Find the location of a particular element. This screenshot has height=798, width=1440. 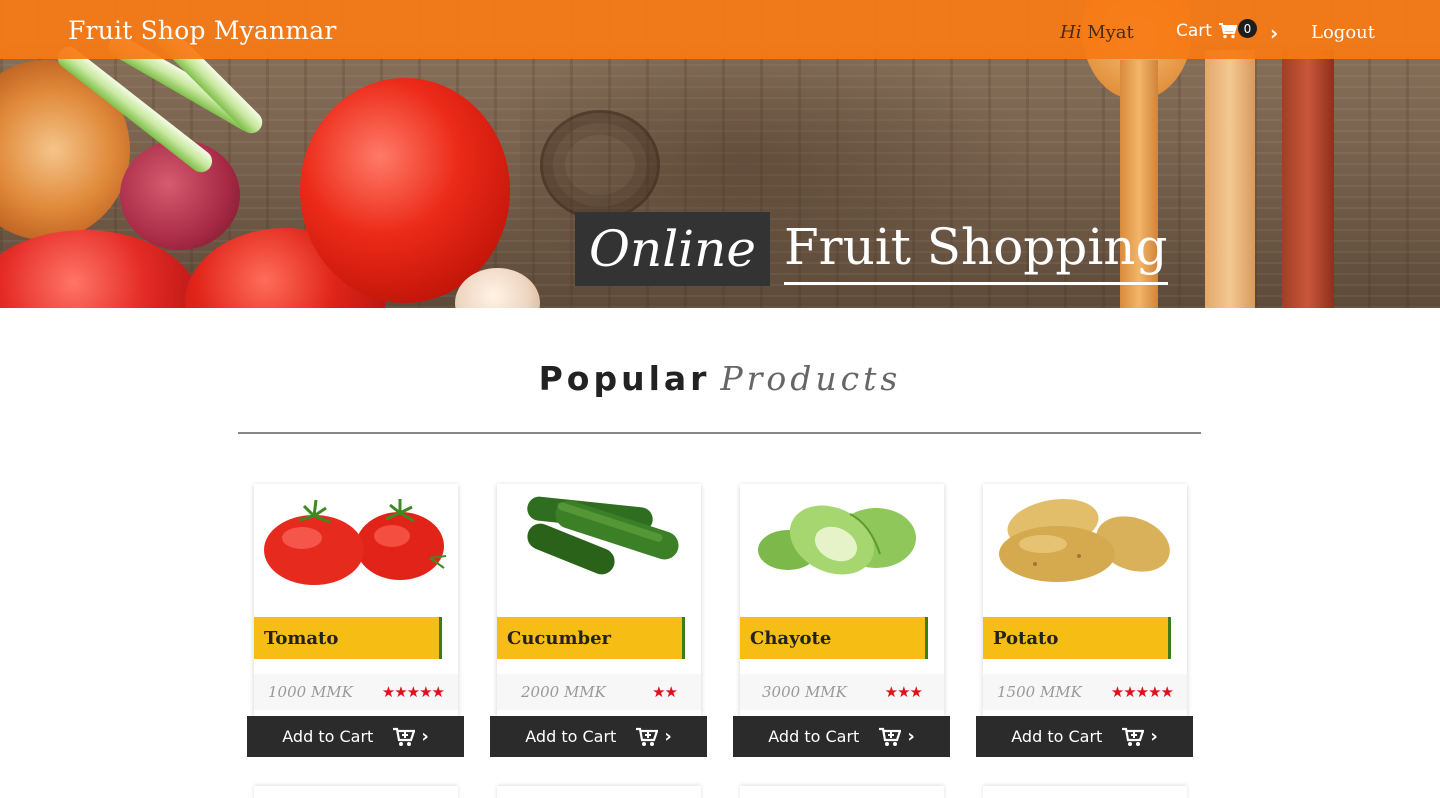

hero-title: Online Fruit Shopping is located at coordinates (871, 249).